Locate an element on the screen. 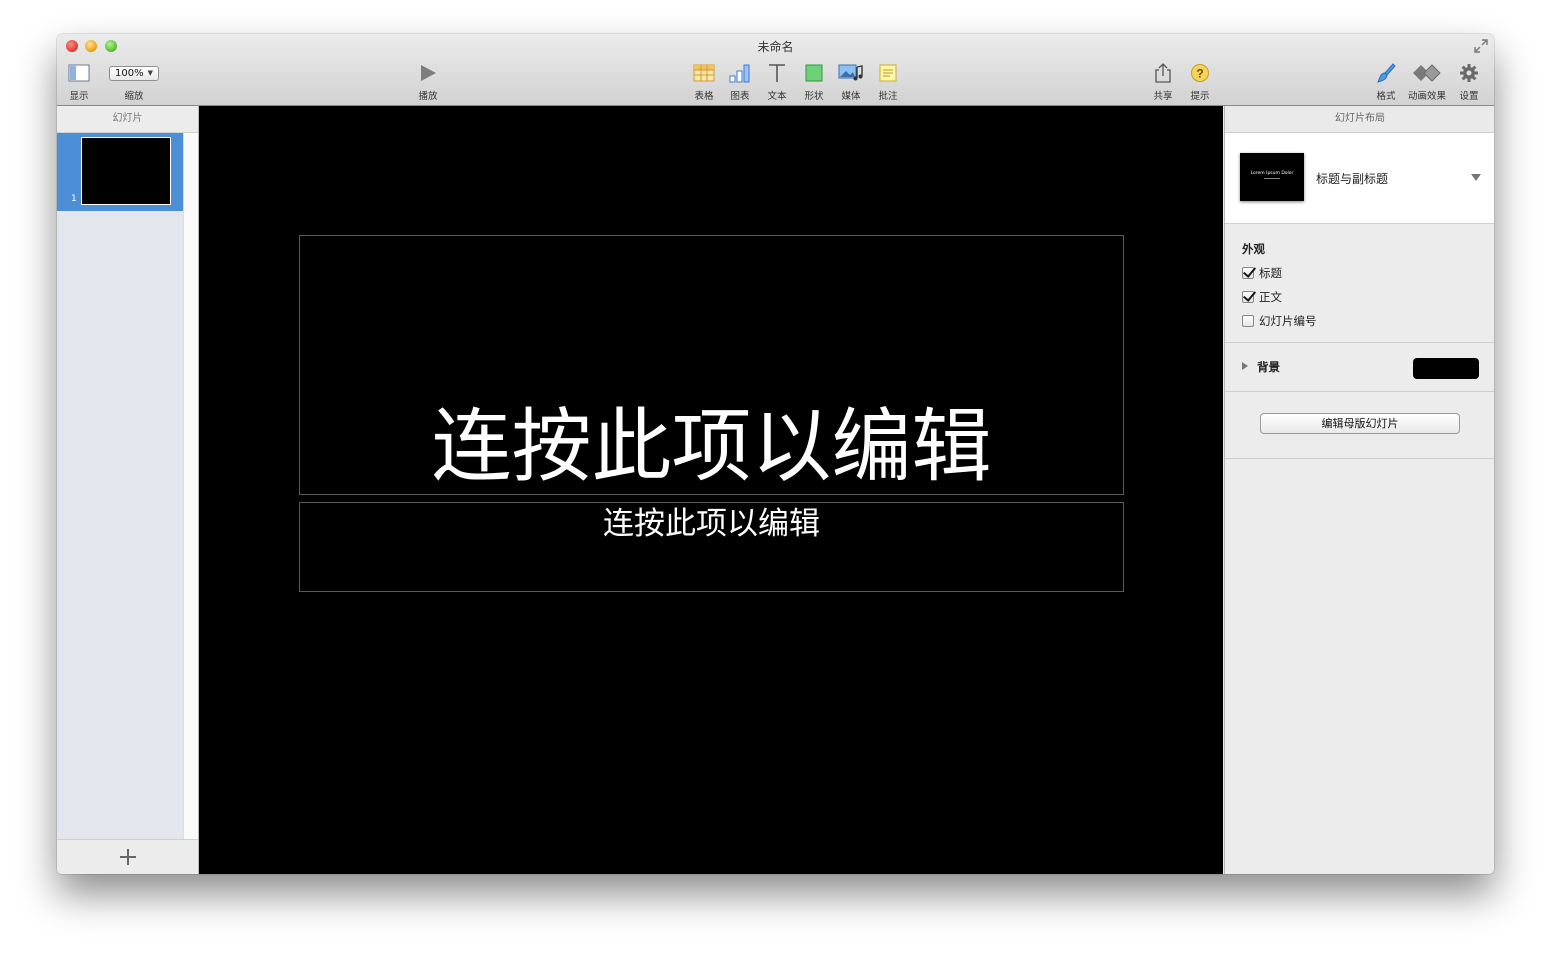 Image resolution: width=1551 pixels, height=953 pixels. background-section: 背景 is located at coordinates (1359, 367).